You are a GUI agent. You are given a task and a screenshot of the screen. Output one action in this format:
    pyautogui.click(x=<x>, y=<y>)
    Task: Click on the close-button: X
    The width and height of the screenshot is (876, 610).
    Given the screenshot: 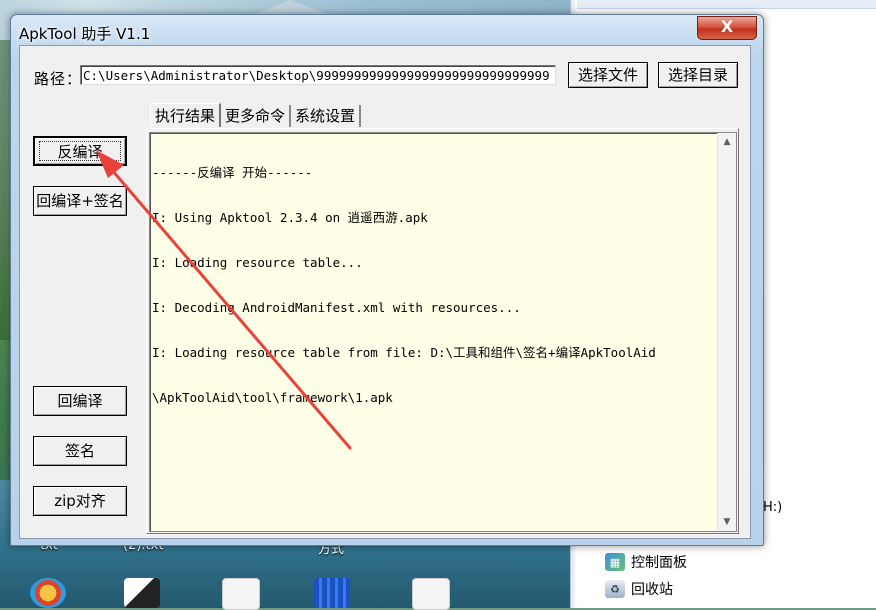 What is the action you would take?
    pyautogui.click(x=727, y=28)
    